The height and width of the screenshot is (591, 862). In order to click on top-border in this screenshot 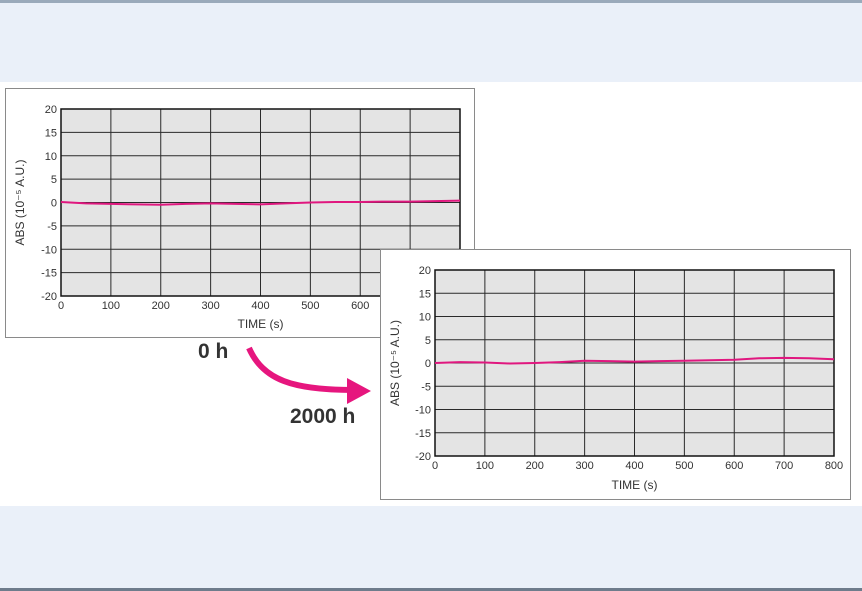, I will do `click(431, 1)`.